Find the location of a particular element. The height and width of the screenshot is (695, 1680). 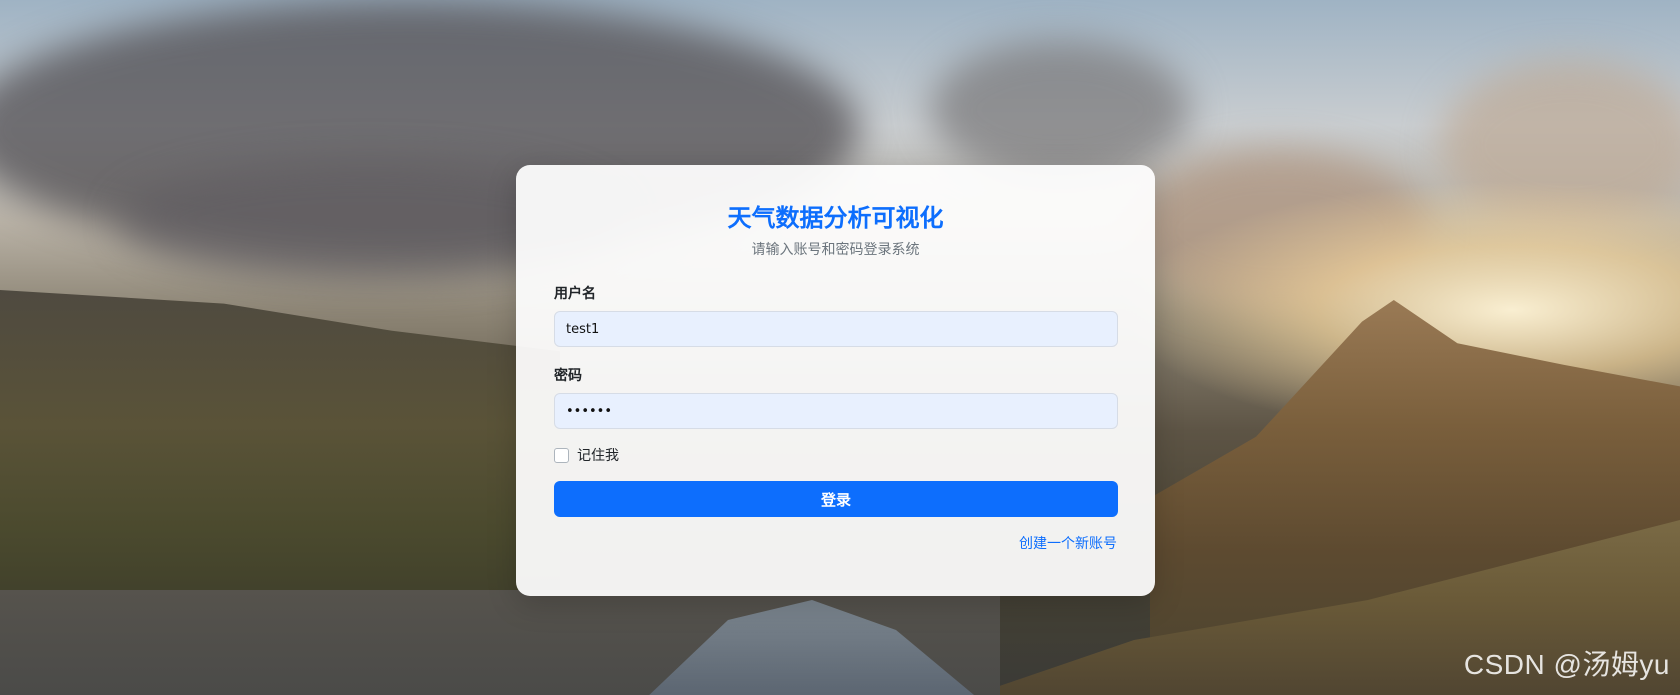

password-label: 密码 is located at coordinates (568, 376).